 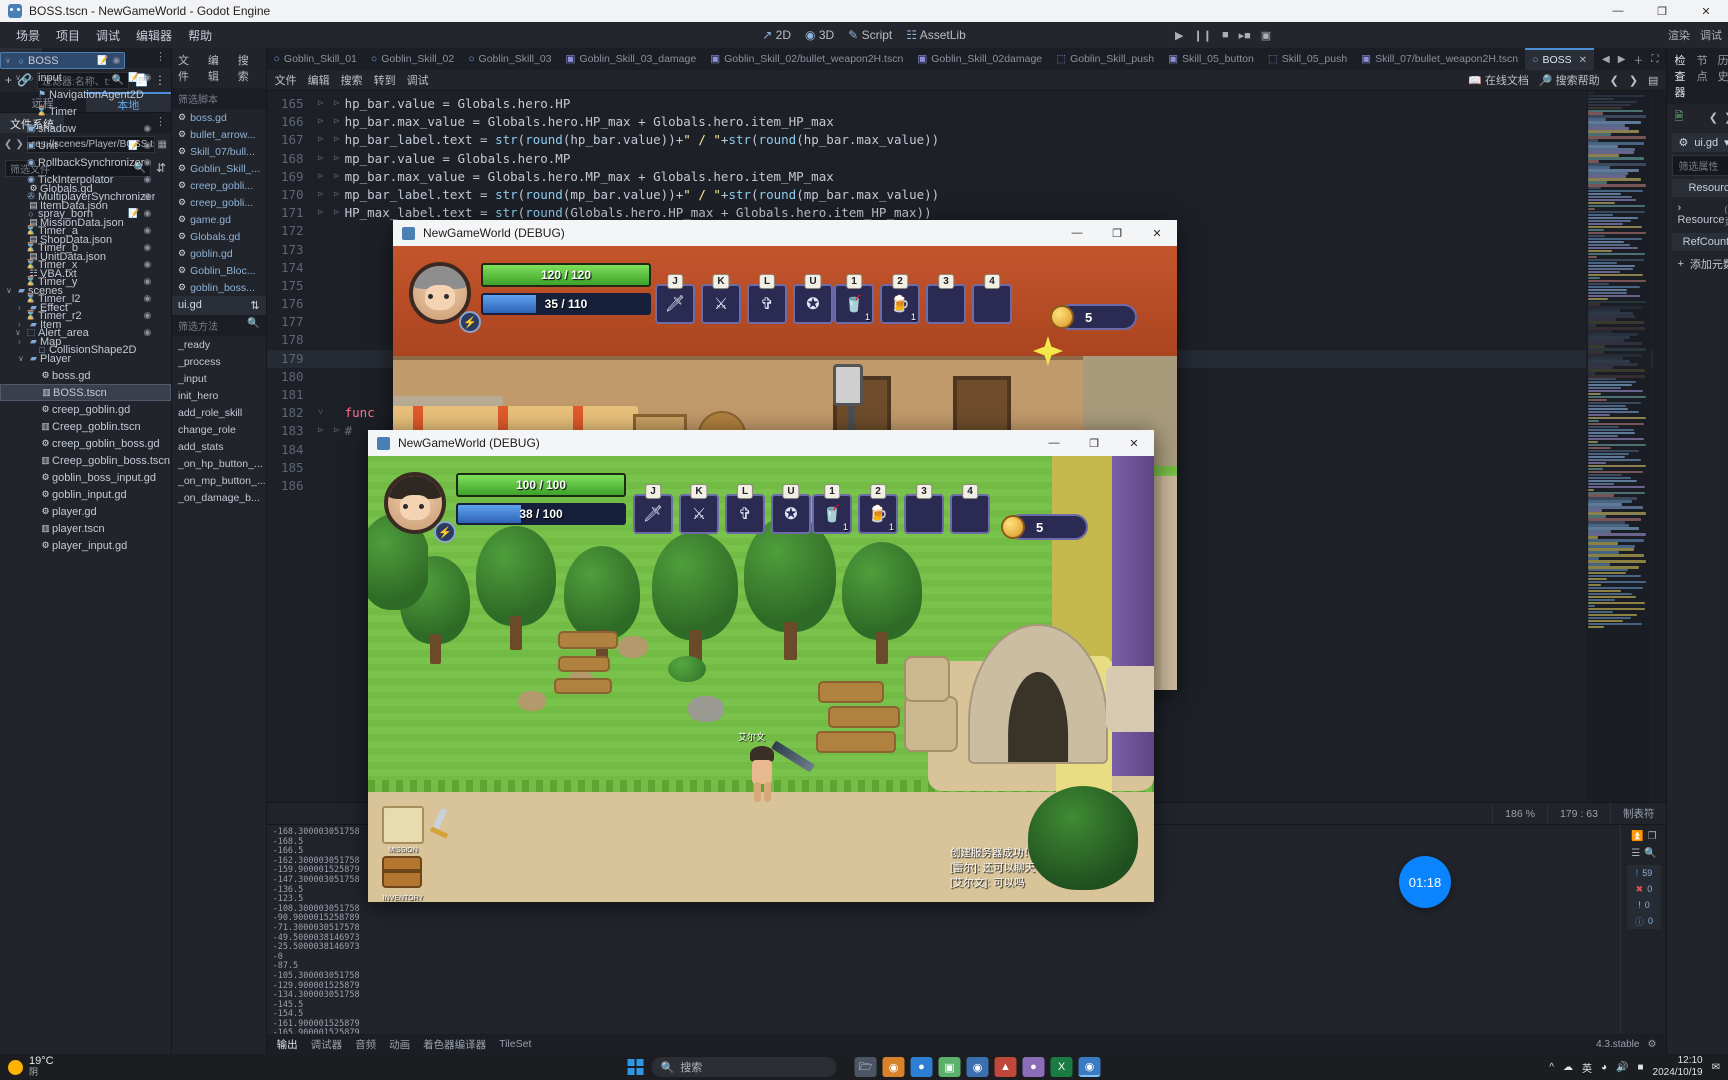 What do you see at coordinates (1619, 446) in the screenshot?
I see `code-minimap` at bounding box center [1619, 446].